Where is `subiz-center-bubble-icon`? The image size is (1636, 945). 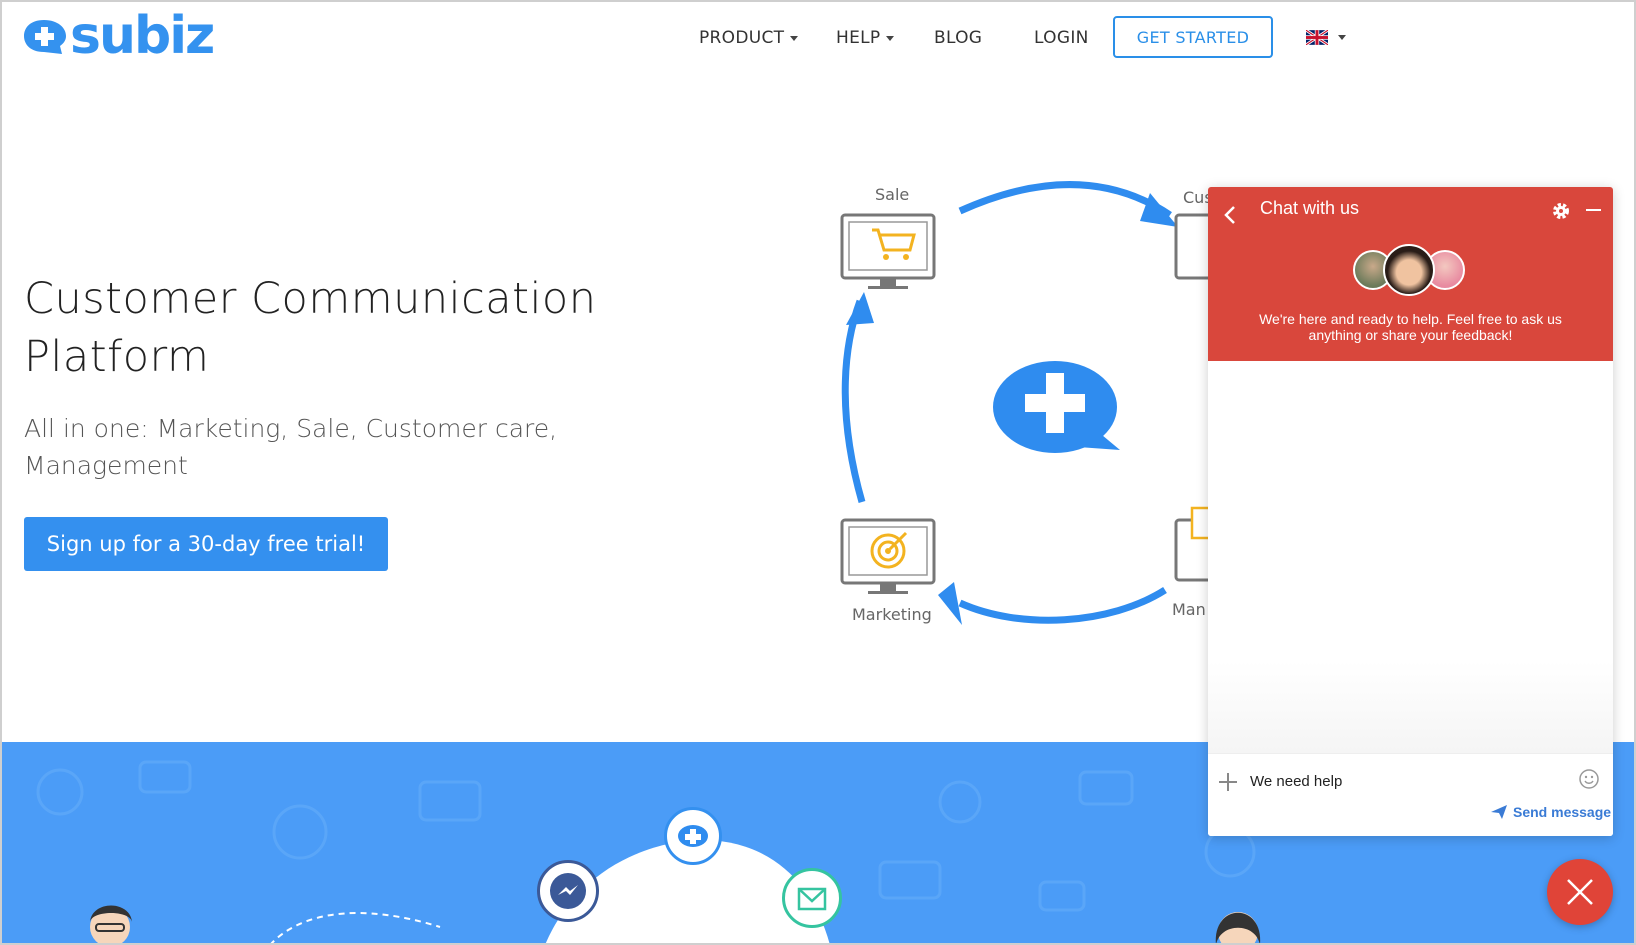 subiz-center-bubble-icon is located at coordinates (1056, 407).